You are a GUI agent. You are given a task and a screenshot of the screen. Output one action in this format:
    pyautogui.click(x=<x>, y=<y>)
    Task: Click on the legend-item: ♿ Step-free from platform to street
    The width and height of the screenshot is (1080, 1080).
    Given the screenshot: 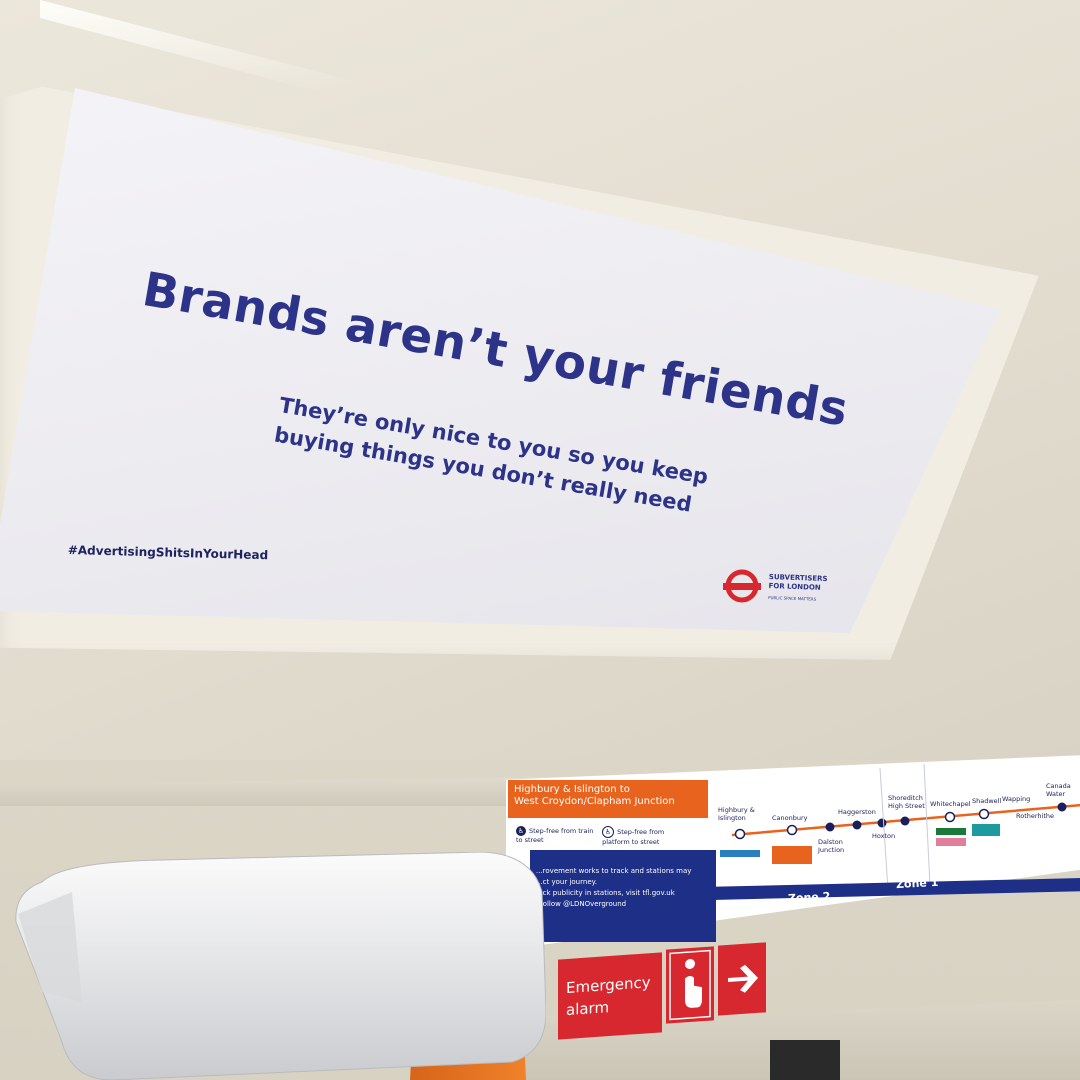 What is the action you would take?
    pyautogui.click(x=644, y=836)
    